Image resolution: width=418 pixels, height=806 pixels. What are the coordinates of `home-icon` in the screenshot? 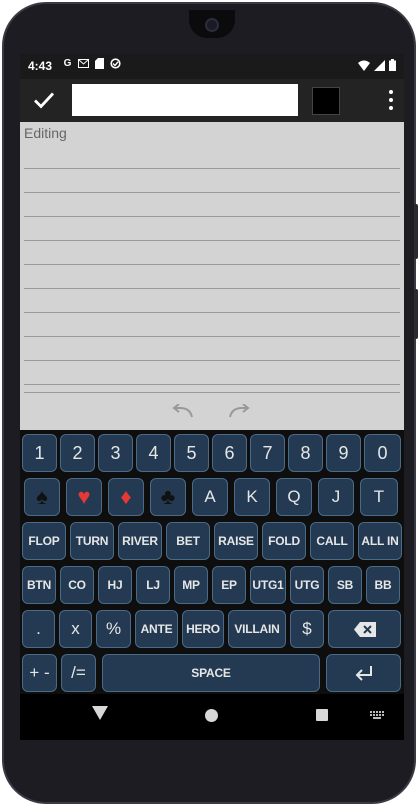 It's located at (211, 715).